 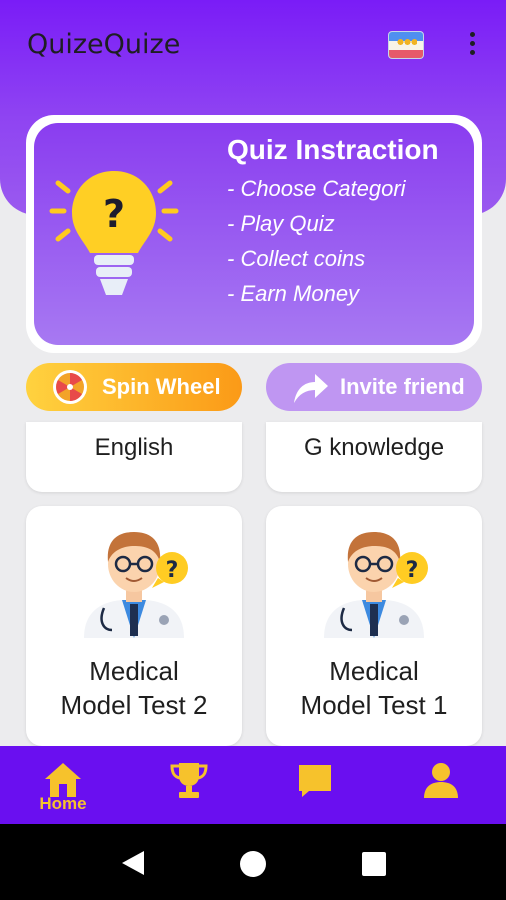 What do you see at coordinates (296, 258) in the screenshot?
I see `instruction-step: - Collect coins` at bounding box center [296, 258].